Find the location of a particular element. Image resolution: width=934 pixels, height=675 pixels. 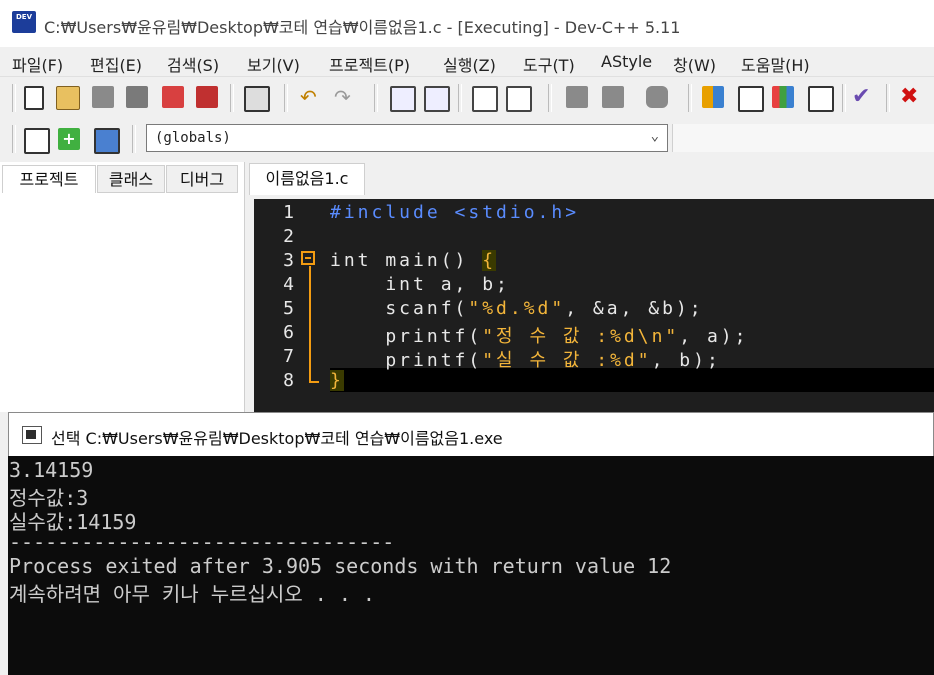

project-browser-panel is located at coordinates (122, 287).